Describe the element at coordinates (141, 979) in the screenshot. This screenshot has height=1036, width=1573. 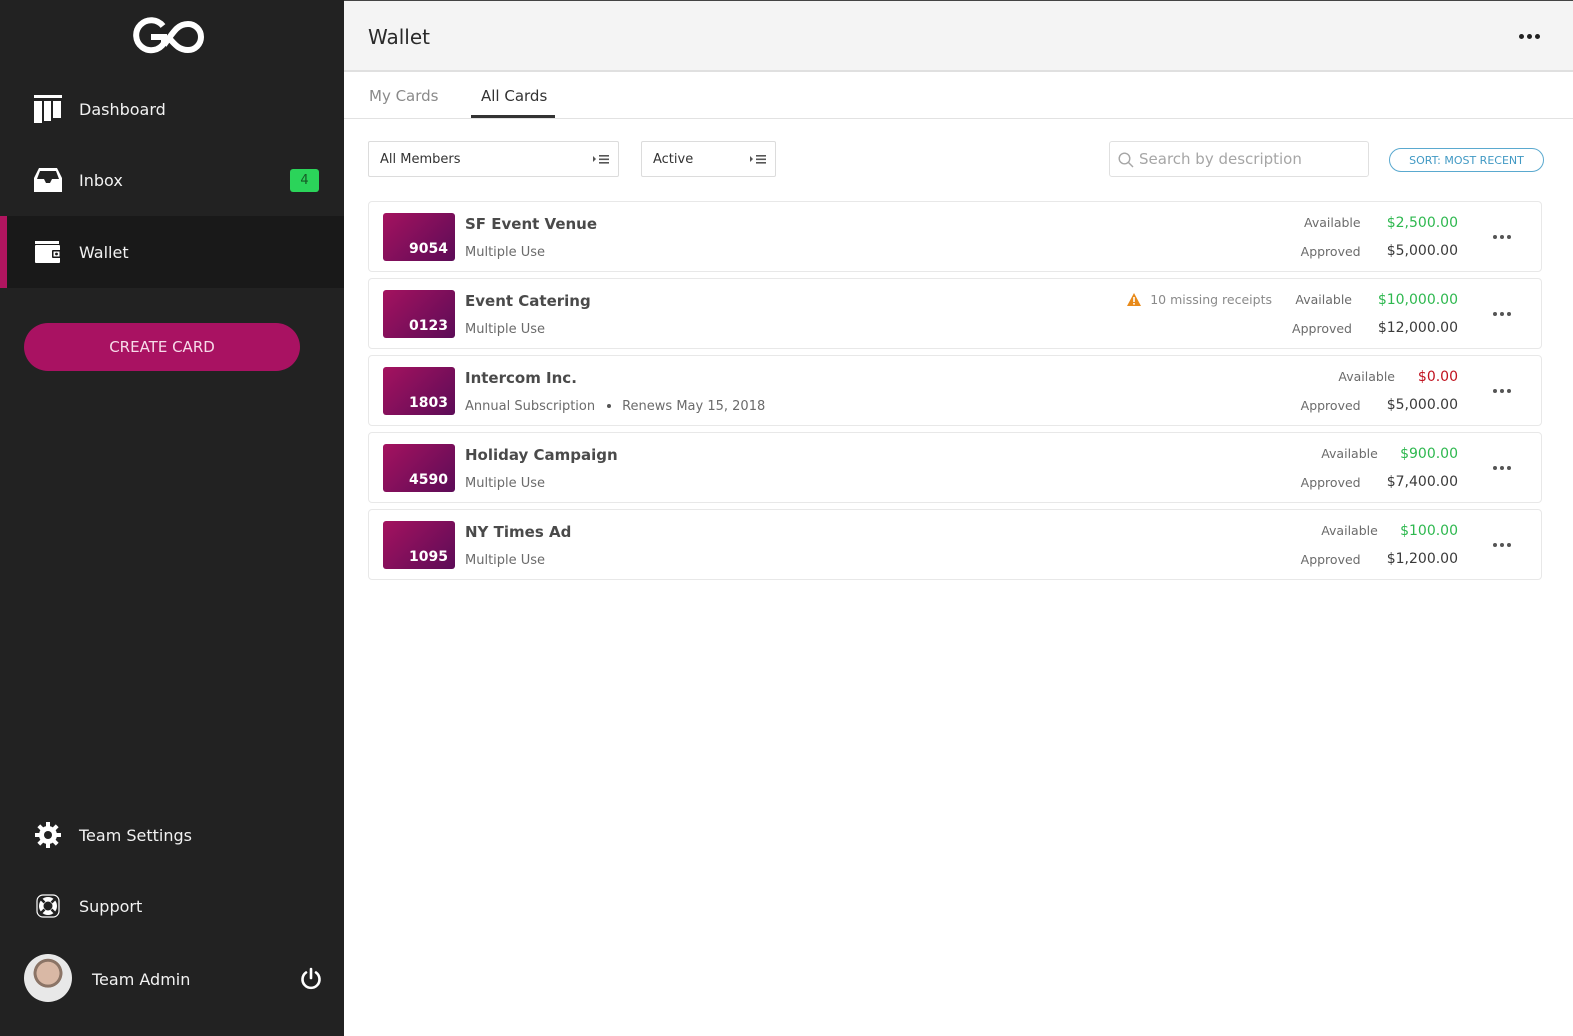
I see `user-name: Team Admin` at that location.